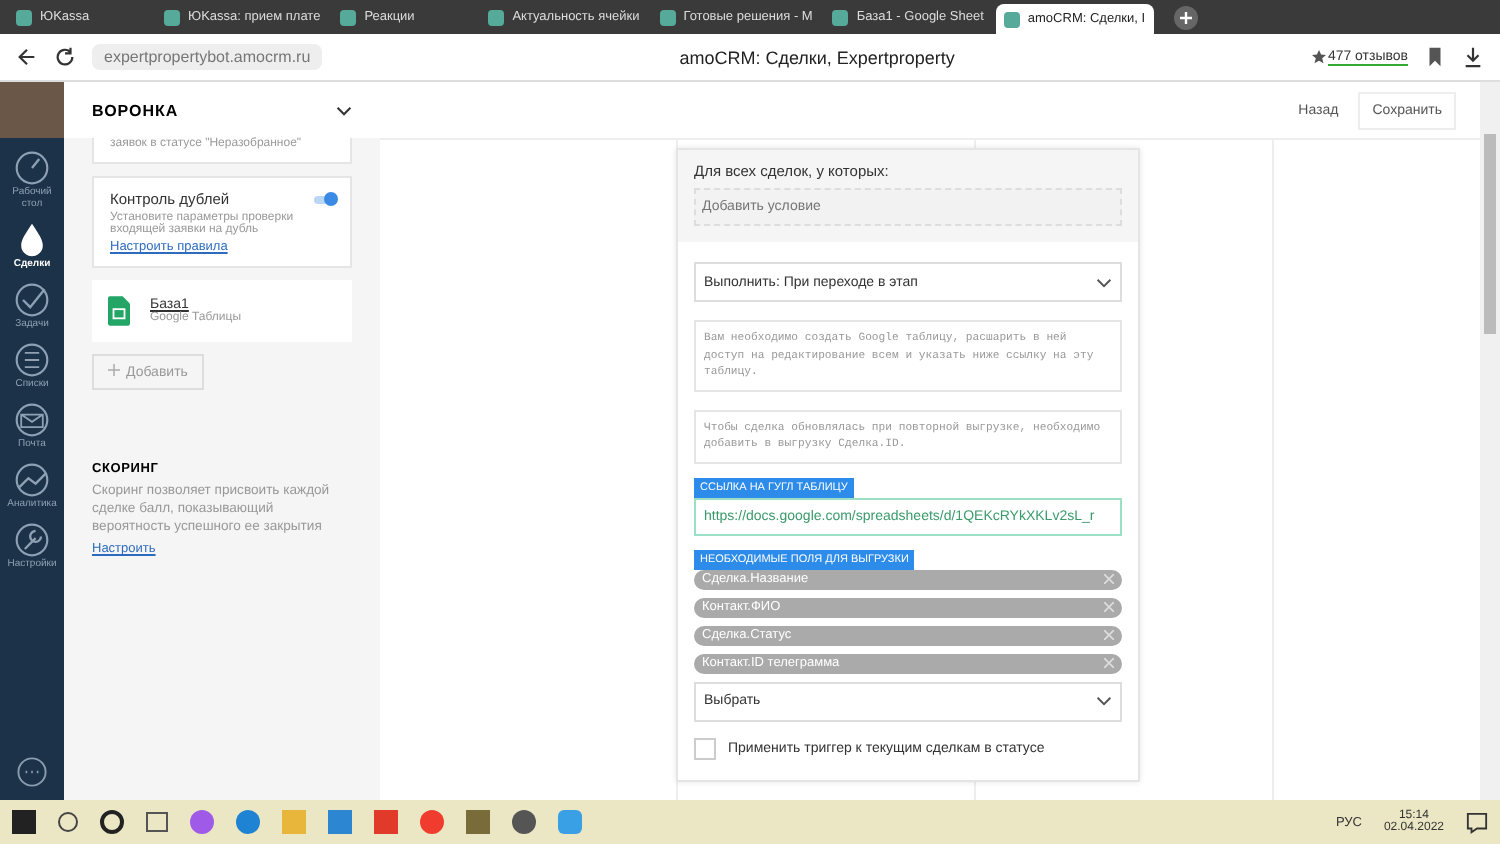 The image size is (1500, 844). Describe the element at coordinates (1490, 234) in the screenshot. I see `scrollbar-thumb` at that location.